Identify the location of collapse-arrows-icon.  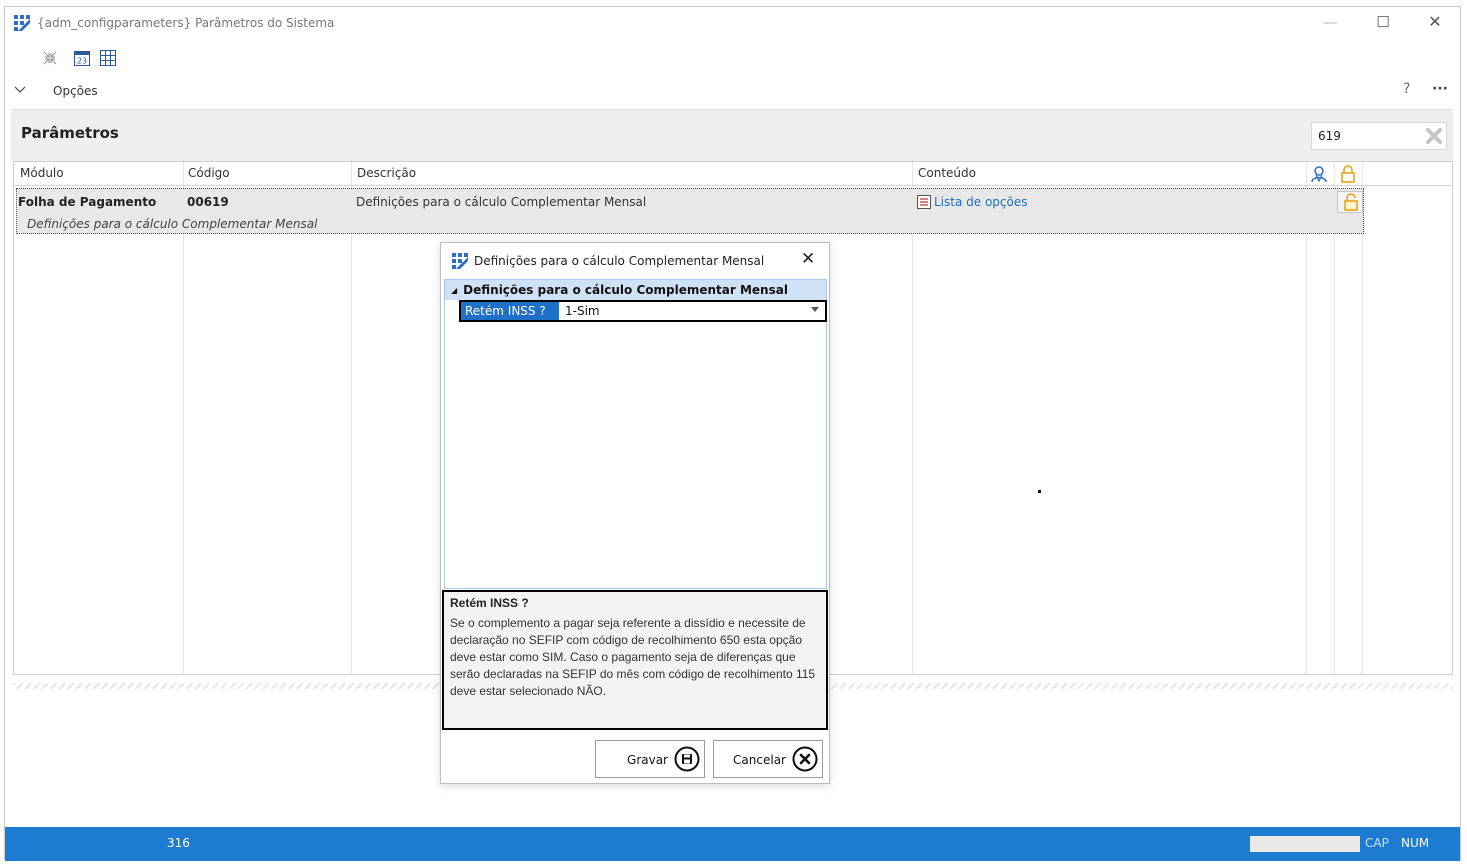
(50, 58).